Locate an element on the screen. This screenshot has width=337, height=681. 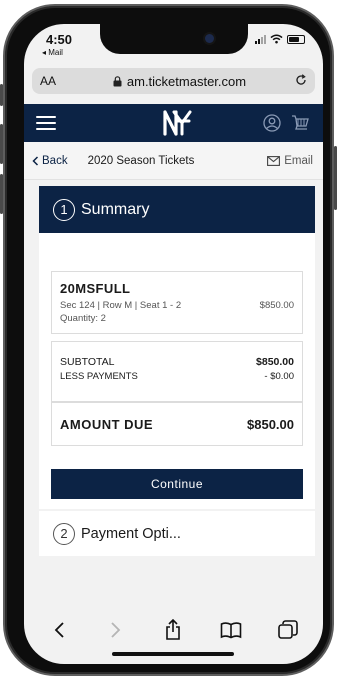
chevron-left-icon is located at coordinates (35, 160).